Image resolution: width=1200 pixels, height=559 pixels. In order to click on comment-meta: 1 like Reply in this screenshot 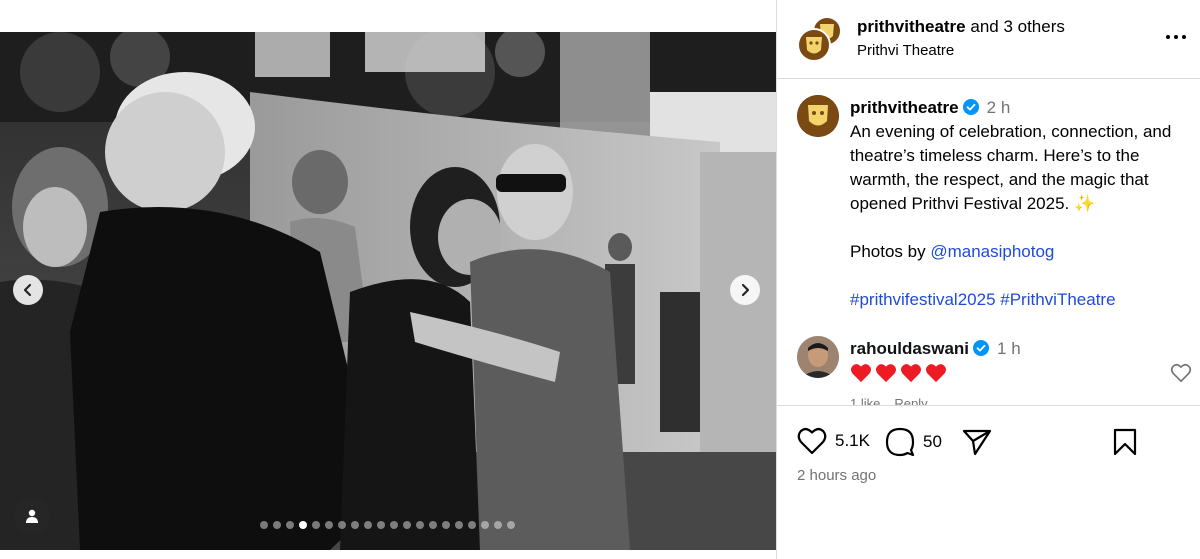, I will do `click(896, 400)`.